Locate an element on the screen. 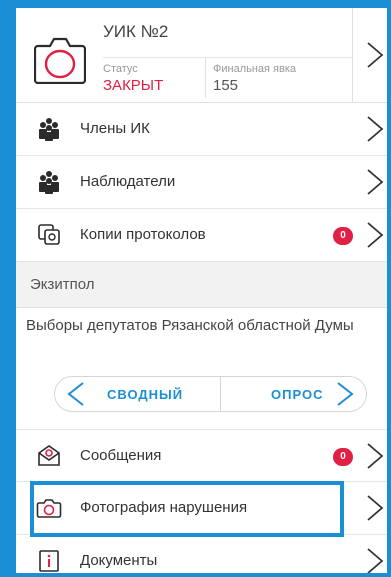  frame-border-left is located at coordinates (8, 288).